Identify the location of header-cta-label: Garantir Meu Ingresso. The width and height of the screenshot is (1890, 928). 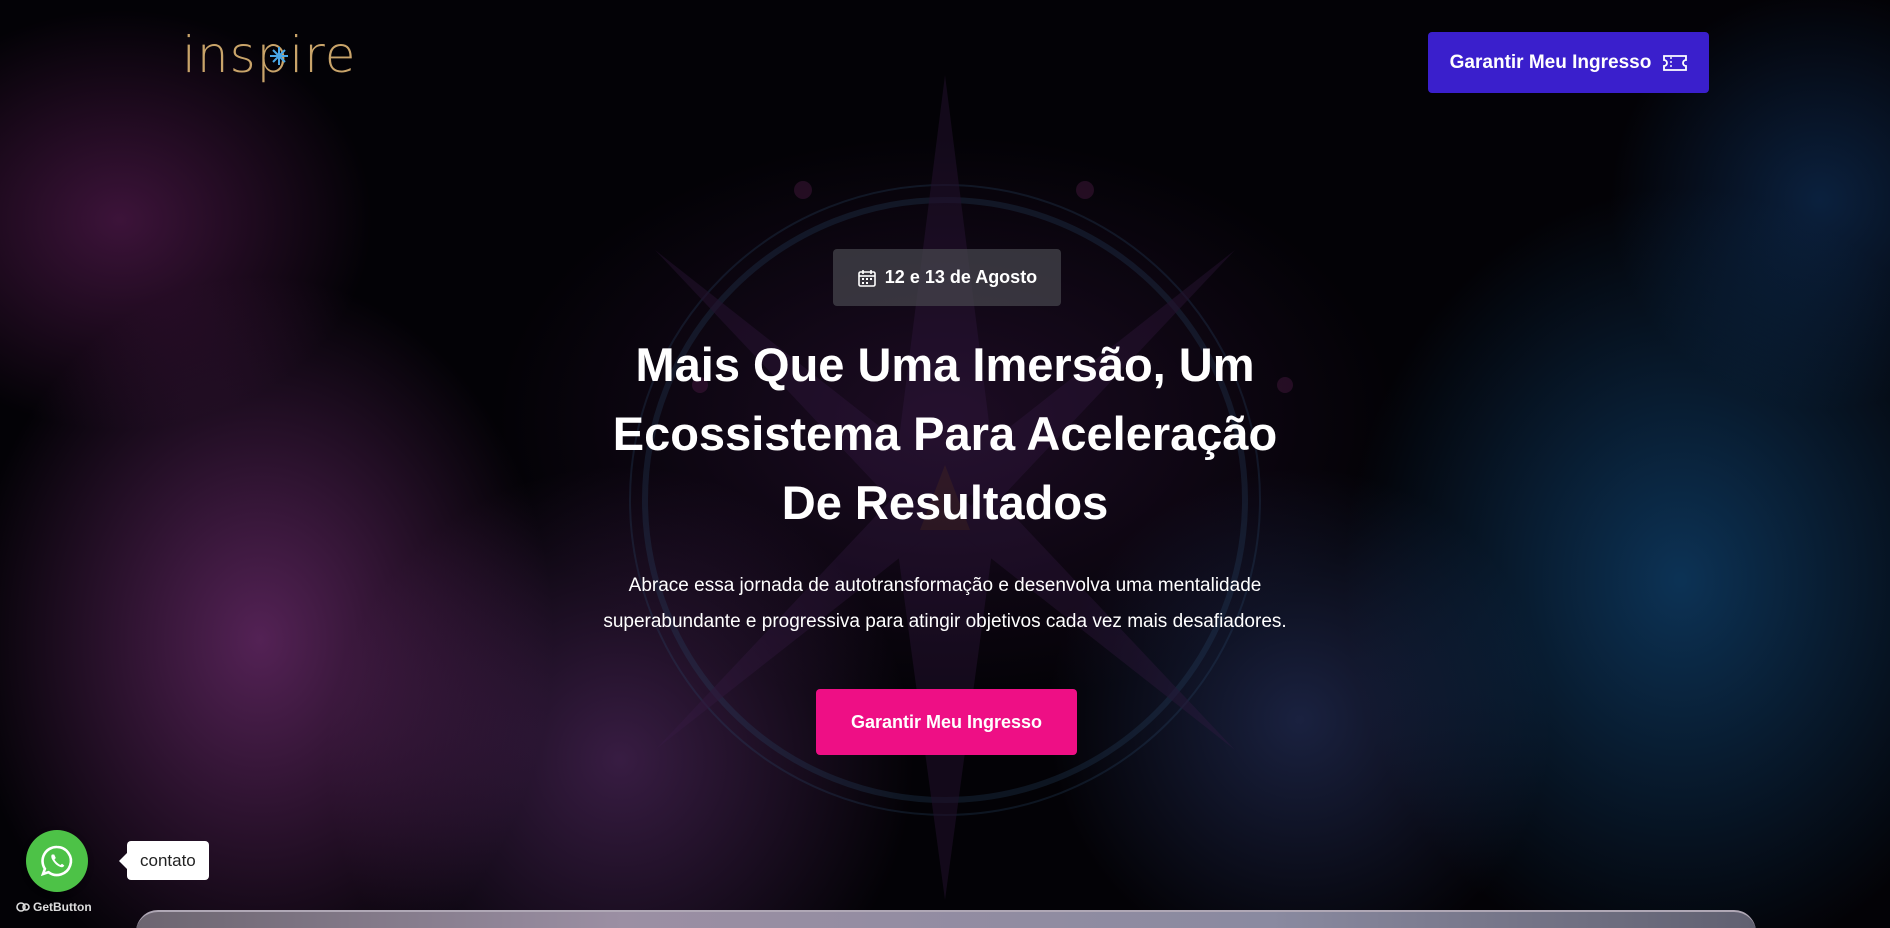
(1550, 62).